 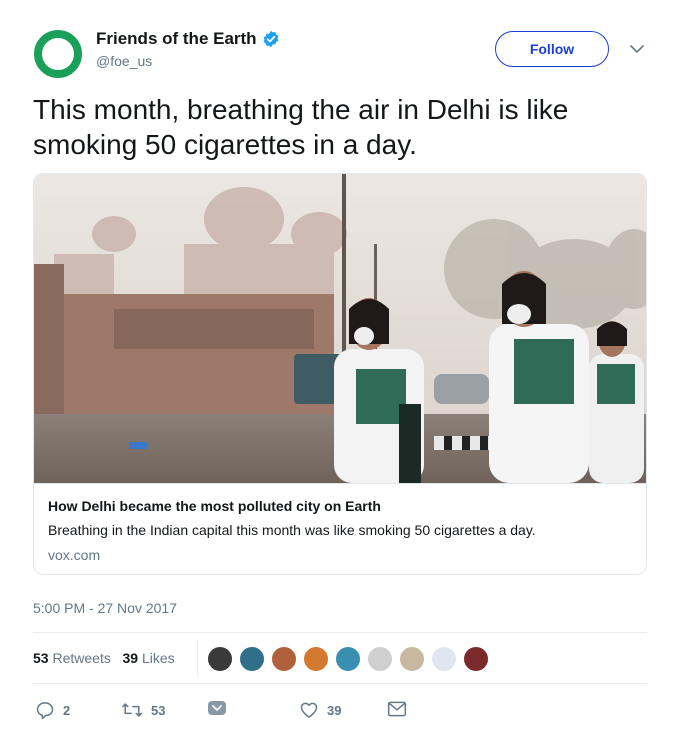 I want to click on verified-badge-icon, so click(x=271, y=39).